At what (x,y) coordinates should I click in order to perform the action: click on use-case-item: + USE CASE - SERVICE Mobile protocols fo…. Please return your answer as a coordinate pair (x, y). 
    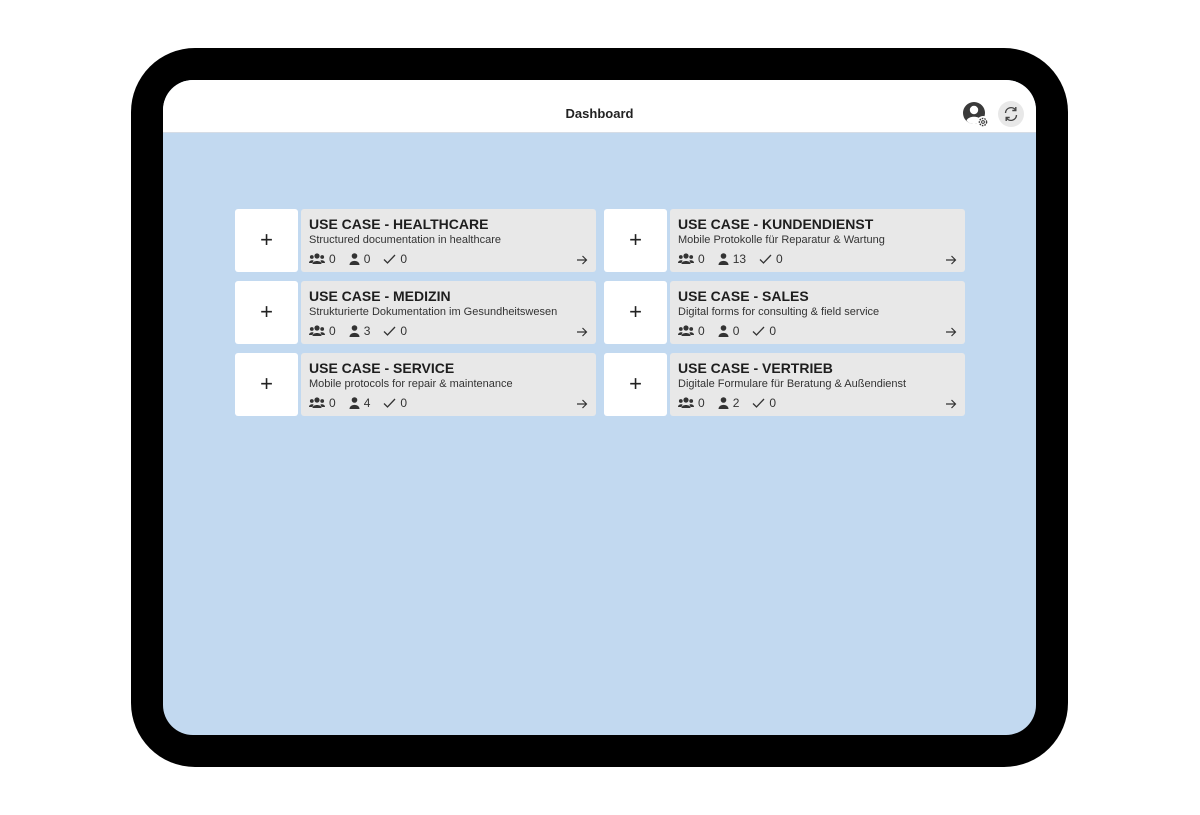
    Looking at the image, I should click on (415, 384).